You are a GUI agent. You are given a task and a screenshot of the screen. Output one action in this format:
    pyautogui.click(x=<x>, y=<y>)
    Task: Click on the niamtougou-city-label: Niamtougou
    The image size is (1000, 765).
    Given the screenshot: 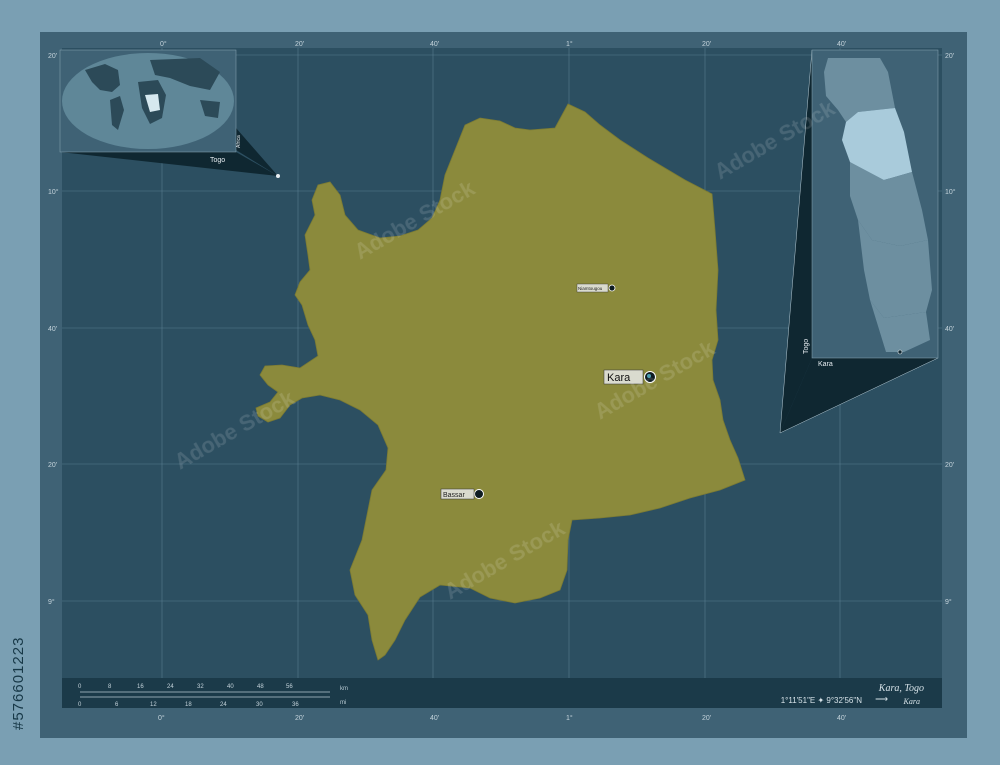 What is the action you would take?
    pyautogui.click(x=590, y=288)
    